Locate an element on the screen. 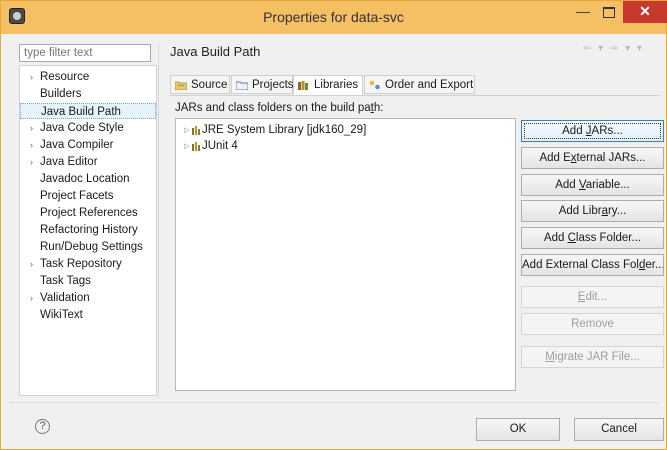 The image size is (667, 450). tab-projects: Projects is located at coordinates (262, 84).